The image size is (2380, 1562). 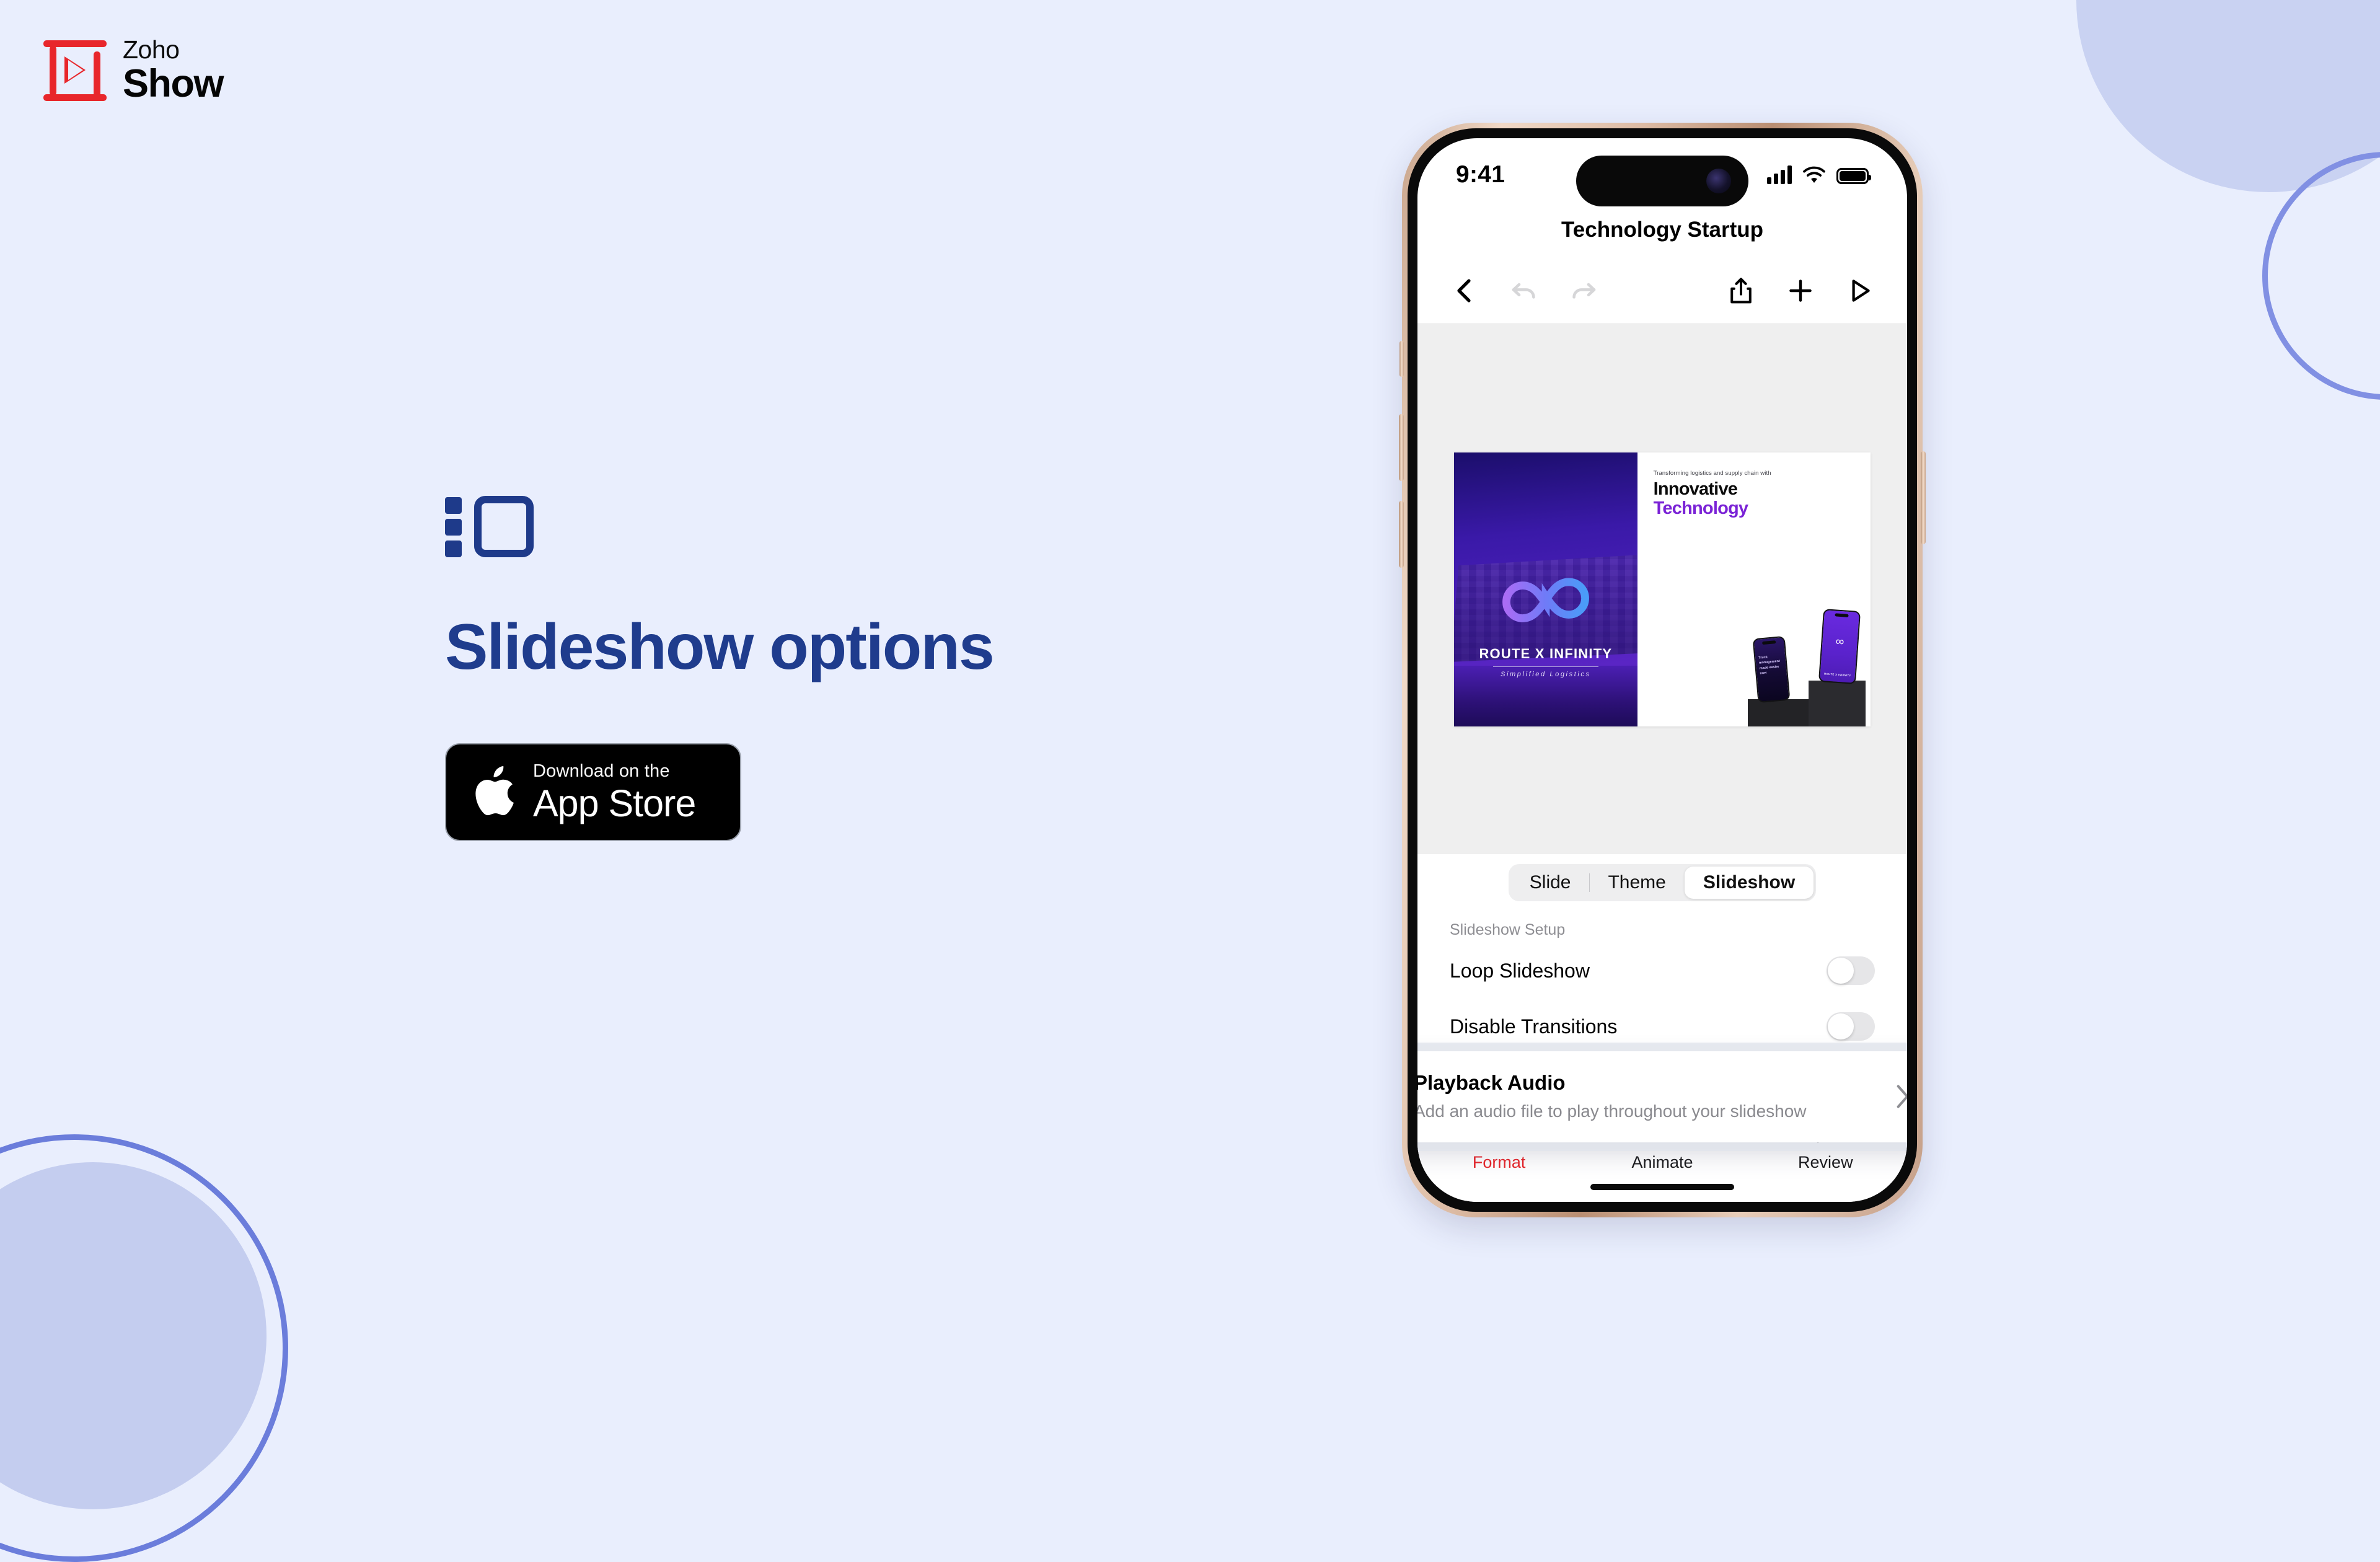 What do you see at coordinates (1851, 971) in the screenshot?
I see `loop-slideshow-toggle` at bounding box center [1851, 971].